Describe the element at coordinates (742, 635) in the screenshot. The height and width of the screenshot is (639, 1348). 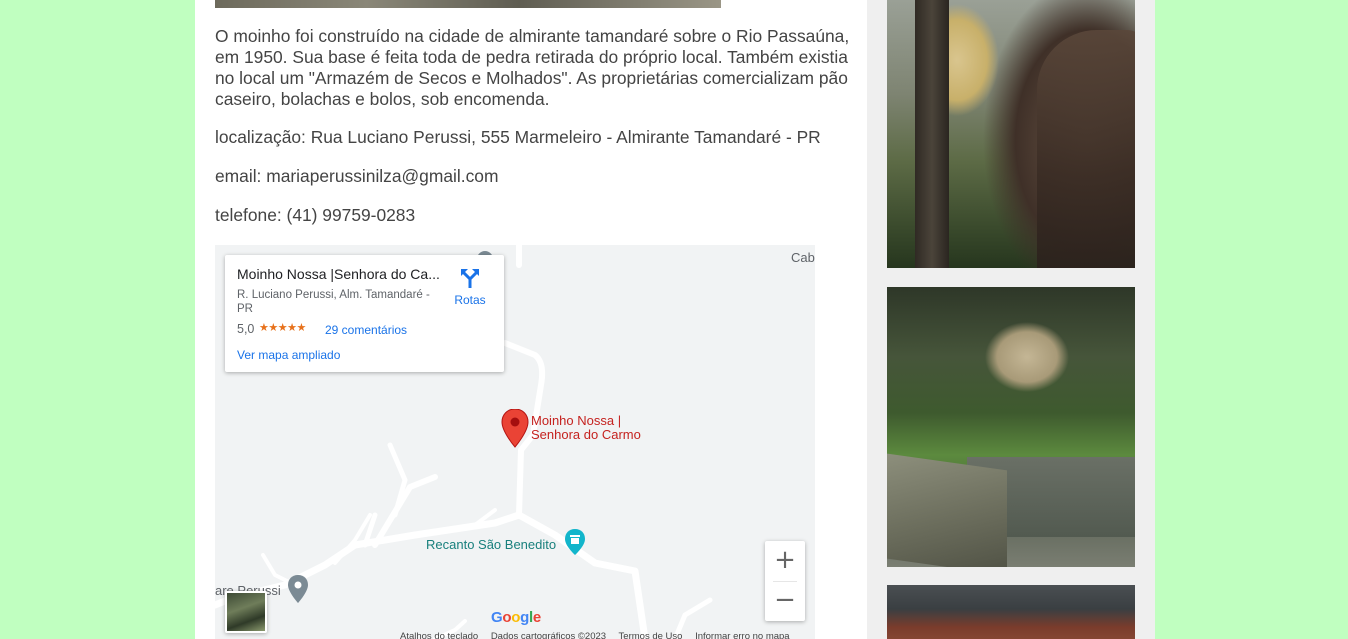
I see `report-error-link: Informar erro no mapa` at that location.